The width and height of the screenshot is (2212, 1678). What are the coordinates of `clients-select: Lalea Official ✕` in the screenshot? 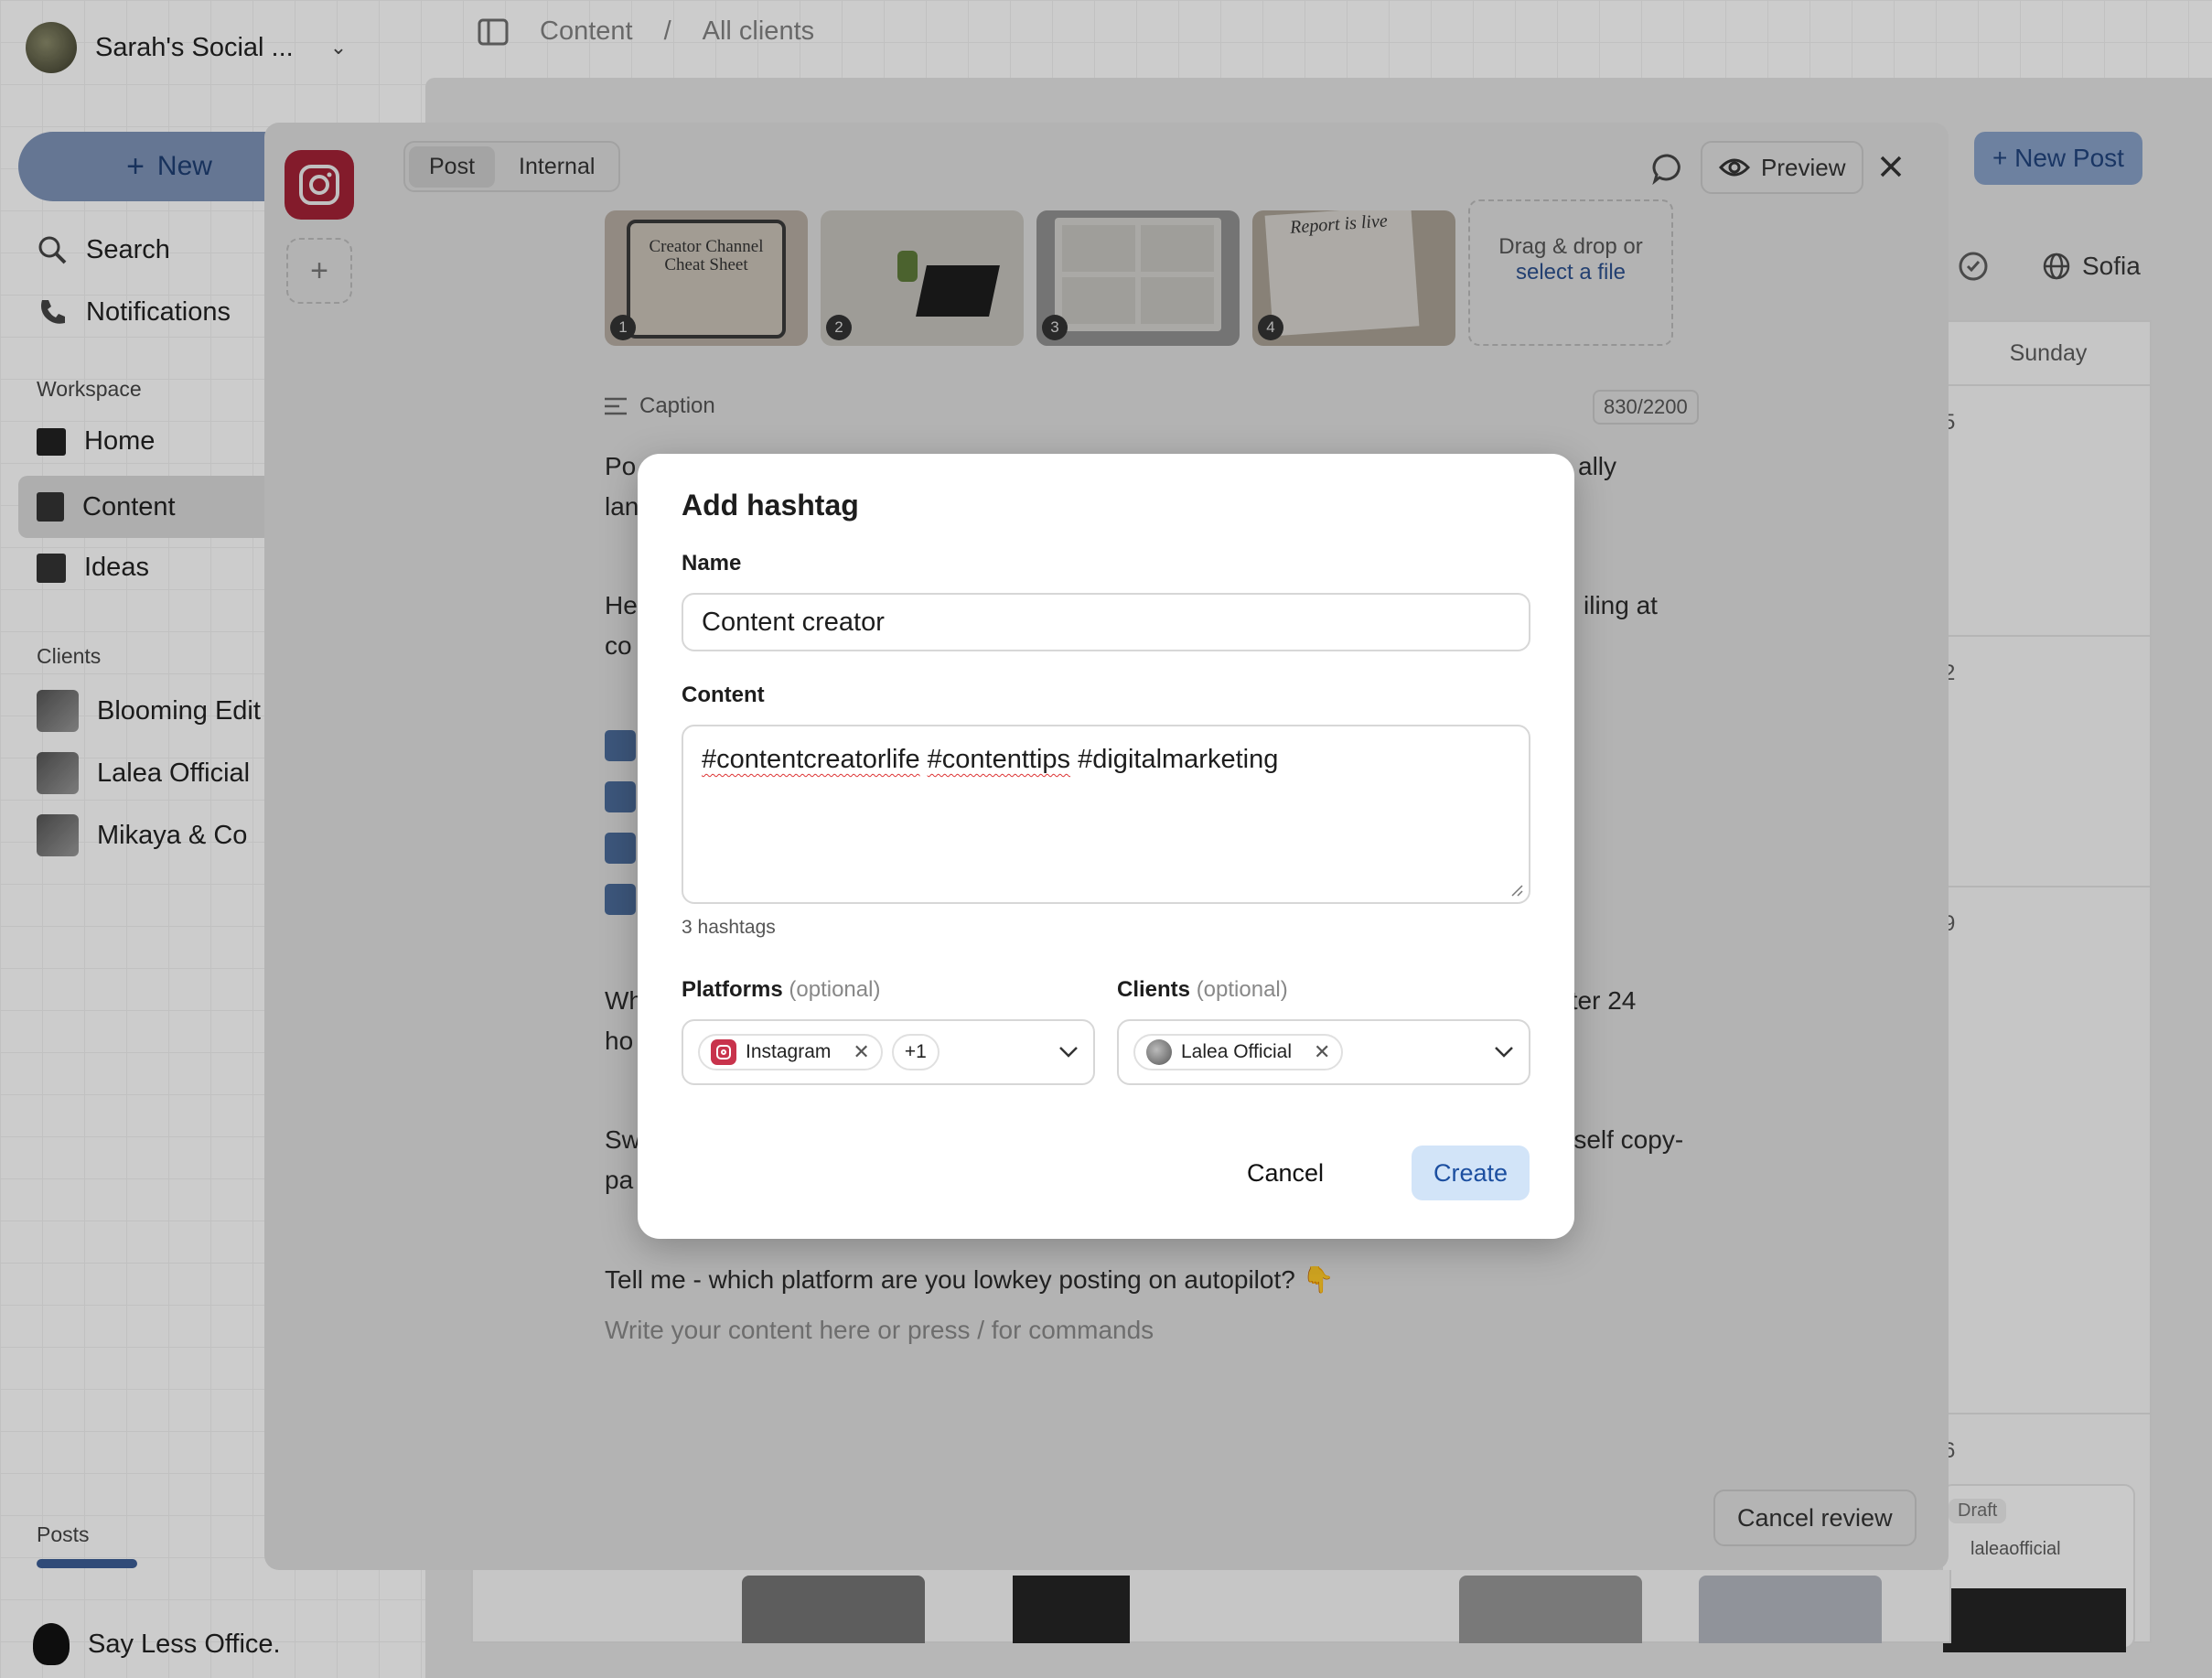 It's located at (1323, 1052).